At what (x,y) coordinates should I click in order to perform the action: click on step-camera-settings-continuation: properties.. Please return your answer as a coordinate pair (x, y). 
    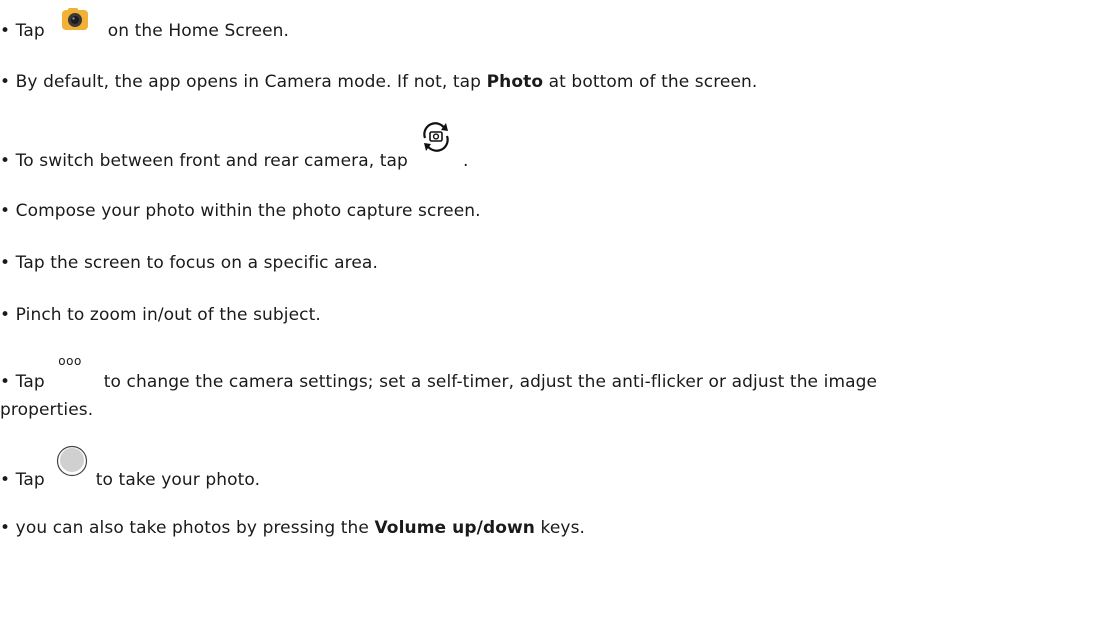
    Looking at the image, I should click on (46, 410).